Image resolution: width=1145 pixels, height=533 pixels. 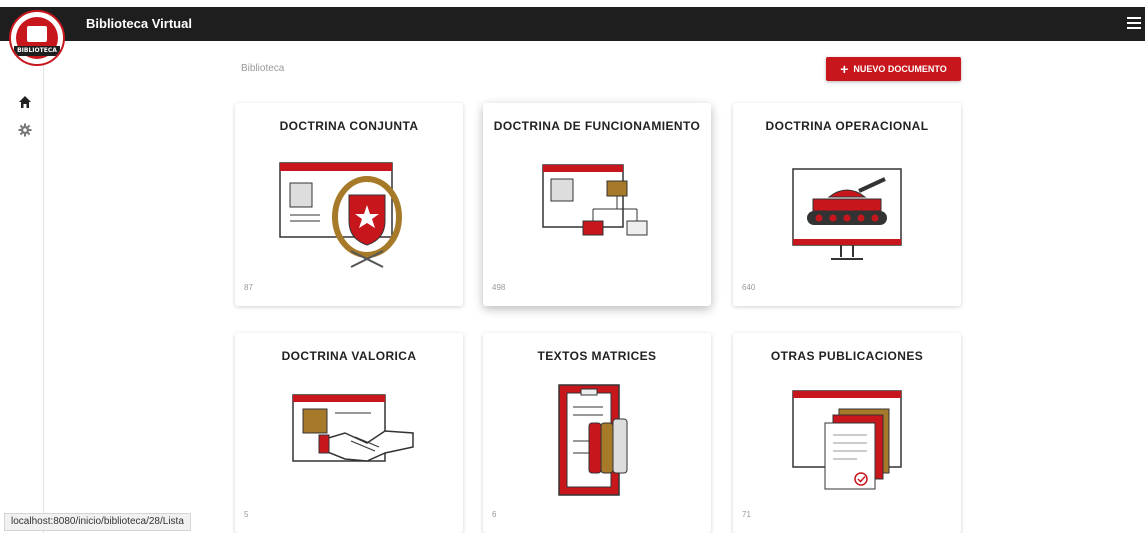 I want to click on hamburger-menu-icon, so click(x=1134, y=24).